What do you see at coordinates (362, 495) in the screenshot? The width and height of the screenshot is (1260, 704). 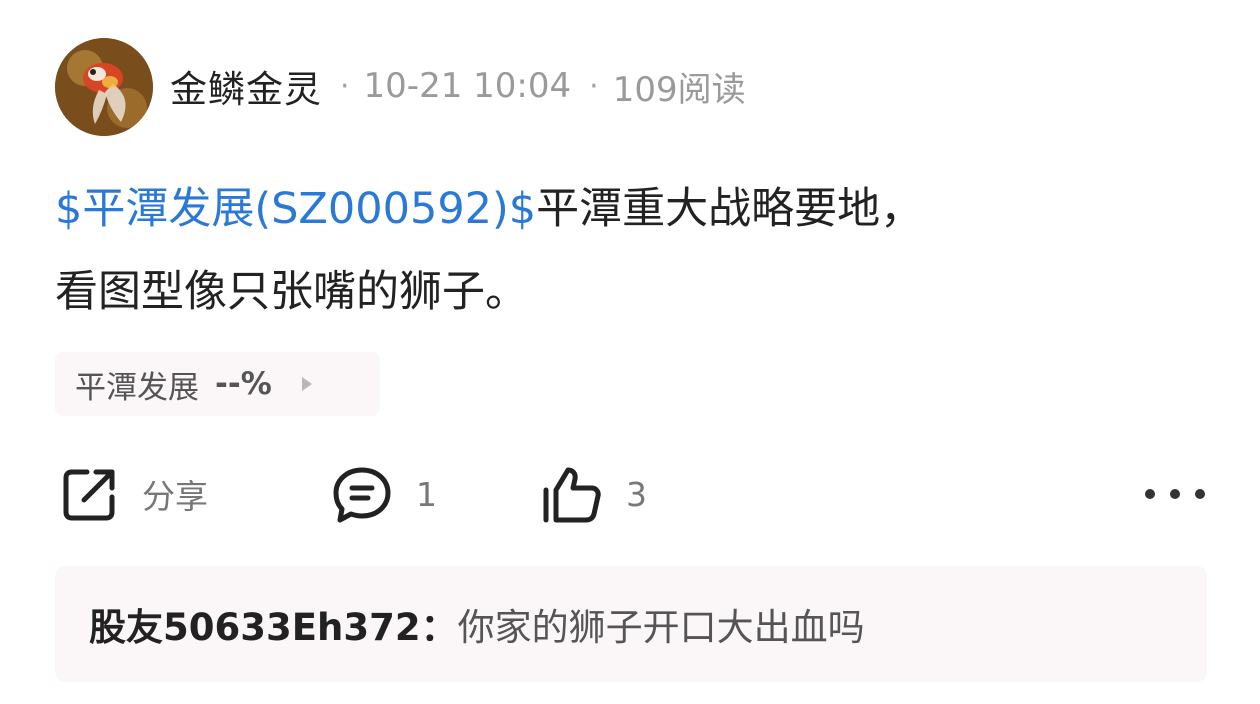 I see `comment-icon` at bounding box center [362, 495].